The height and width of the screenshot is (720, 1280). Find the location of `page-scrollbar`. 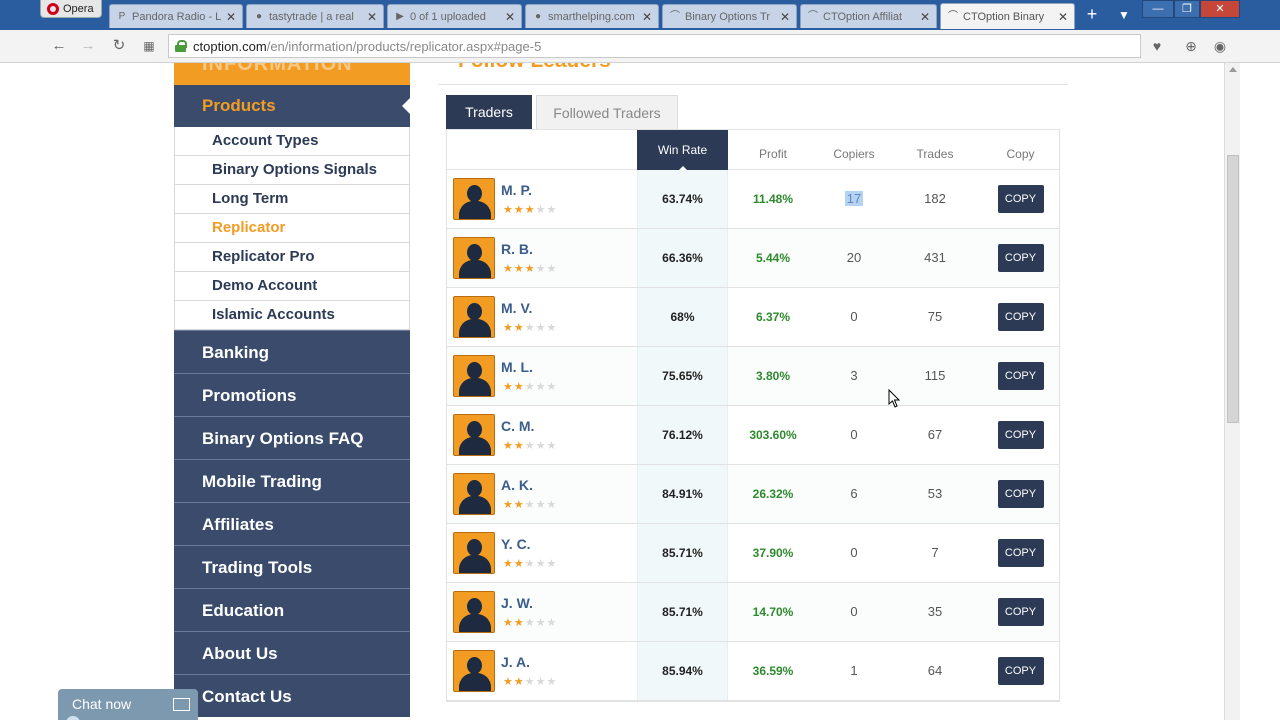

page-scrollbar is located at coordinates (1232, 391).